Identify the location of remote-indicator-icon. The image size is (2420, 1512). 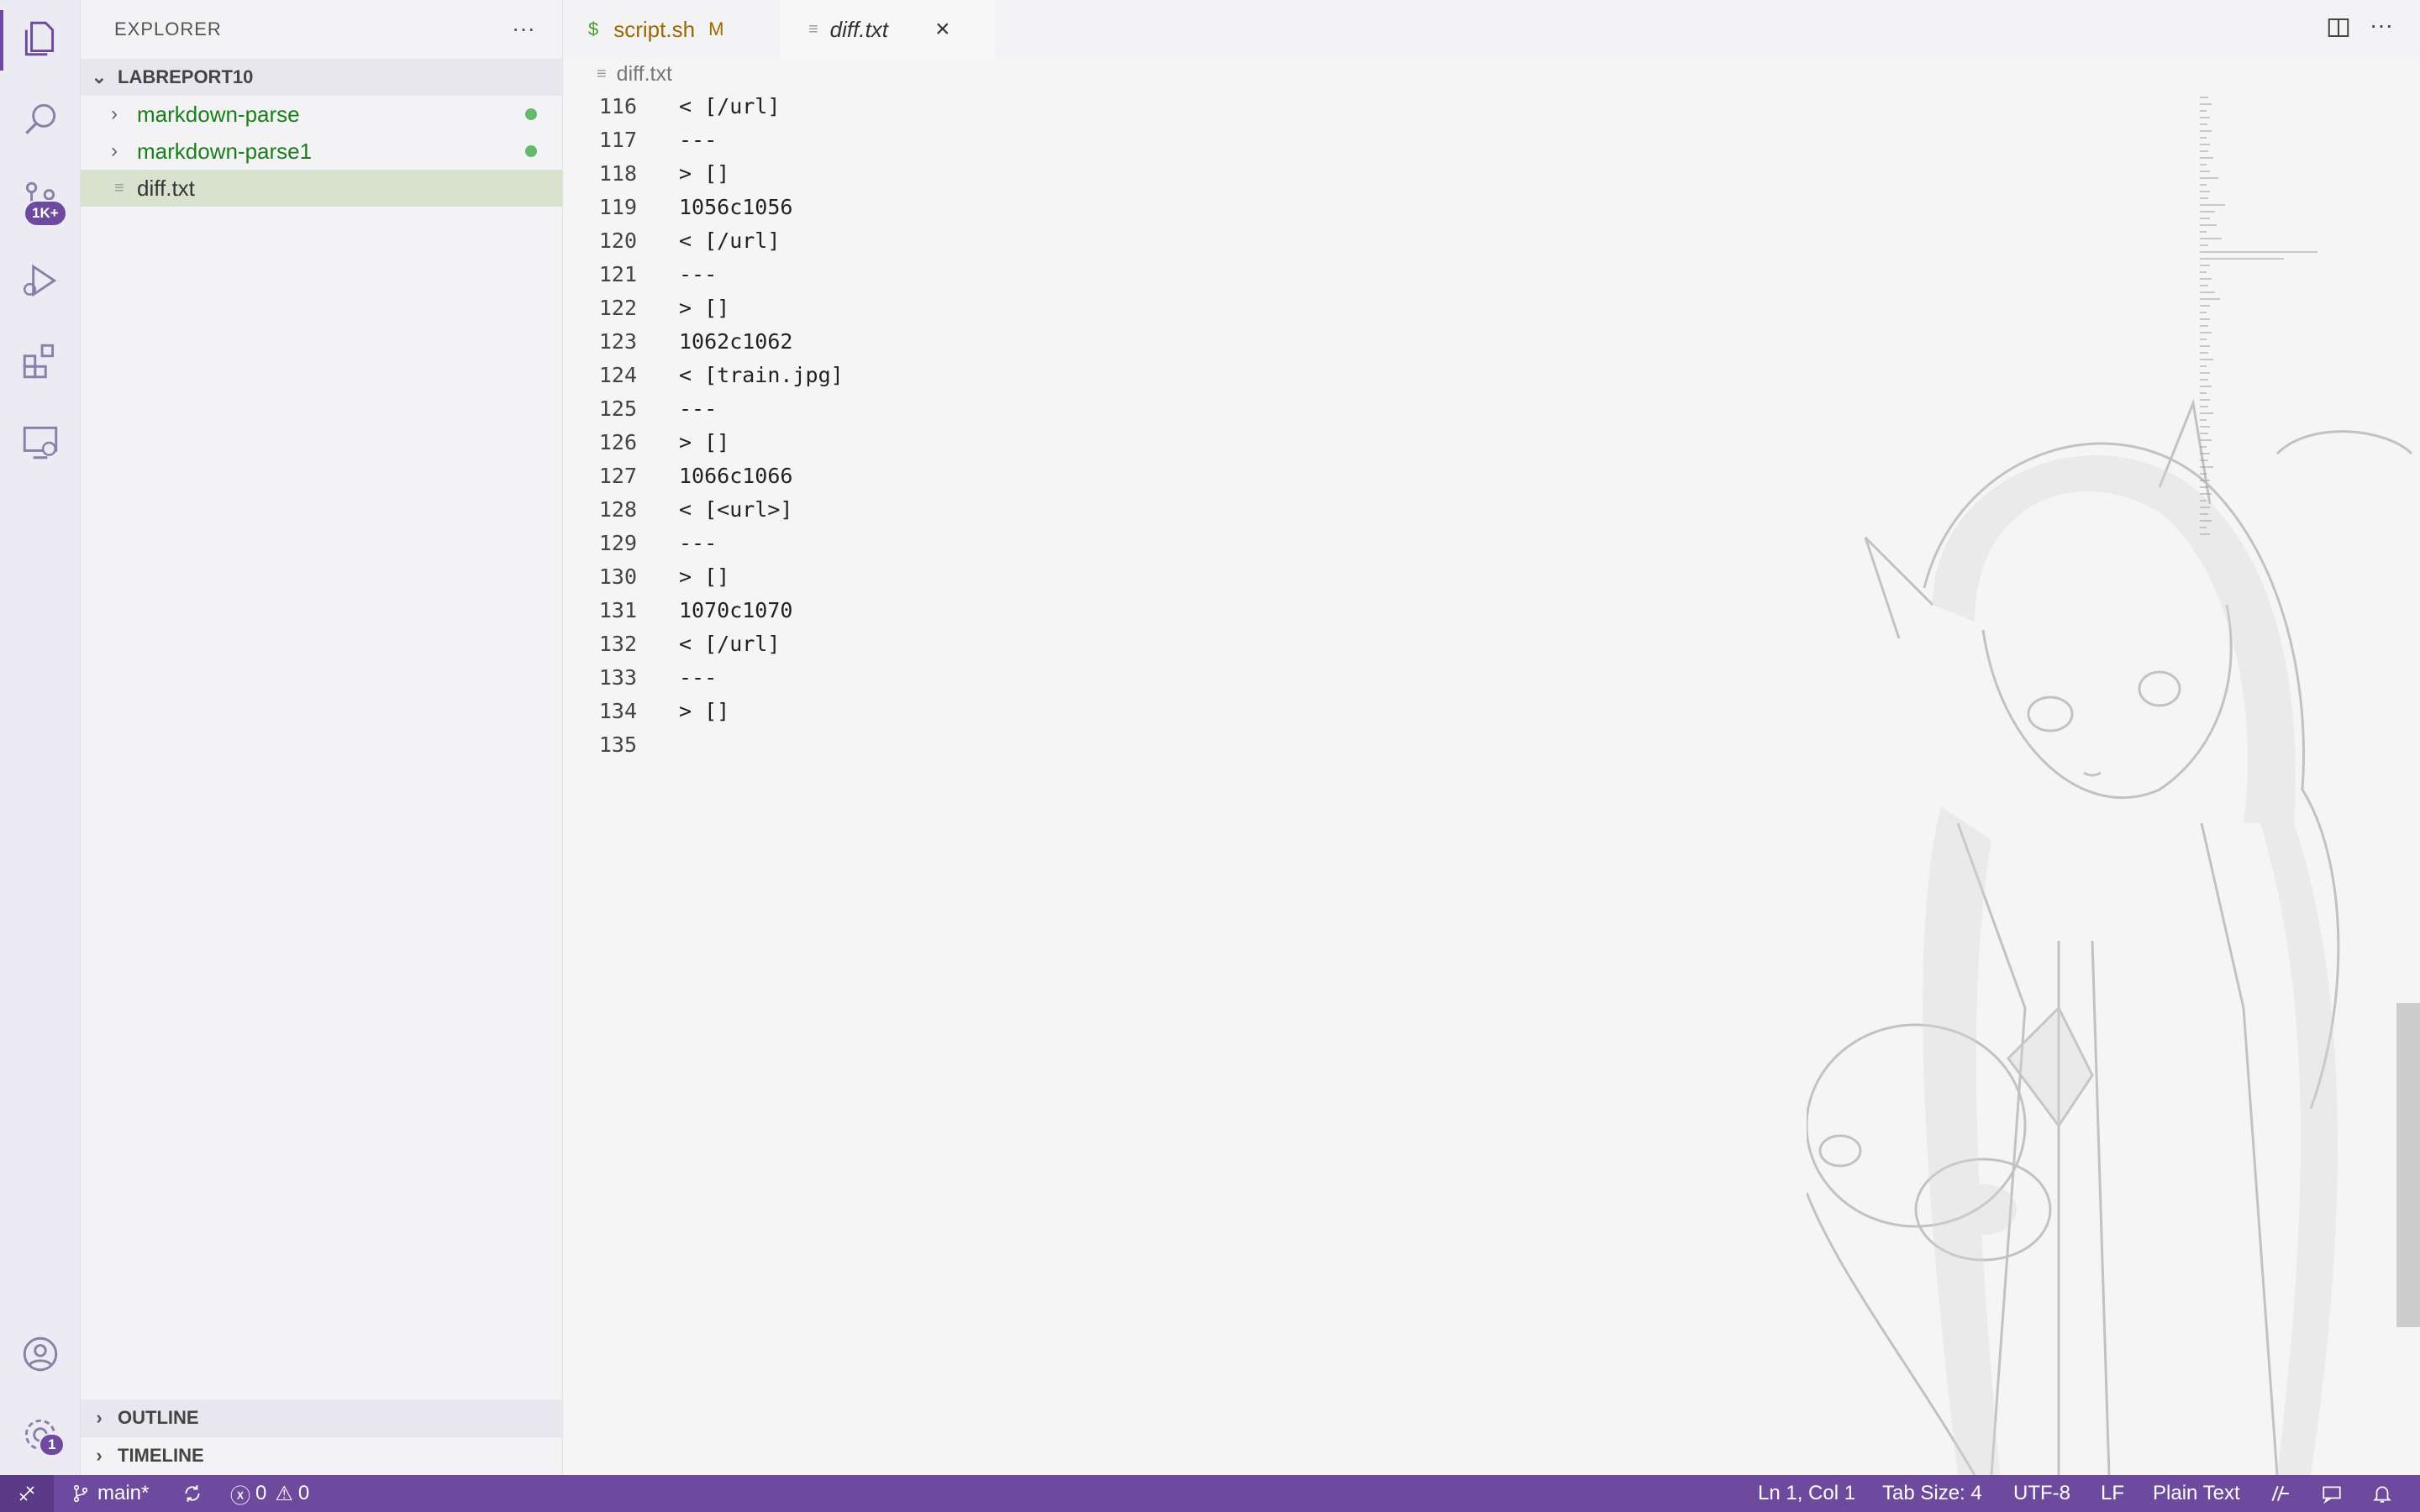
(27, 1493).